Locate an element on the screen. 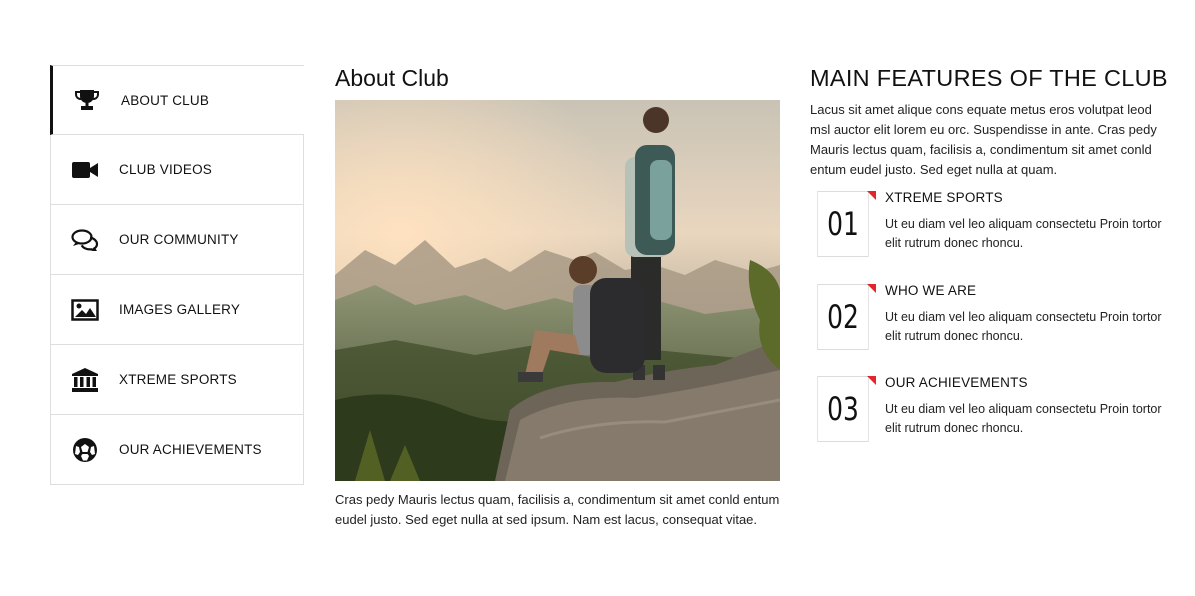 Image resolution: width=1195 pixels, height=596 pixels. feature-number: 03 is located at coordinates (843, 409).